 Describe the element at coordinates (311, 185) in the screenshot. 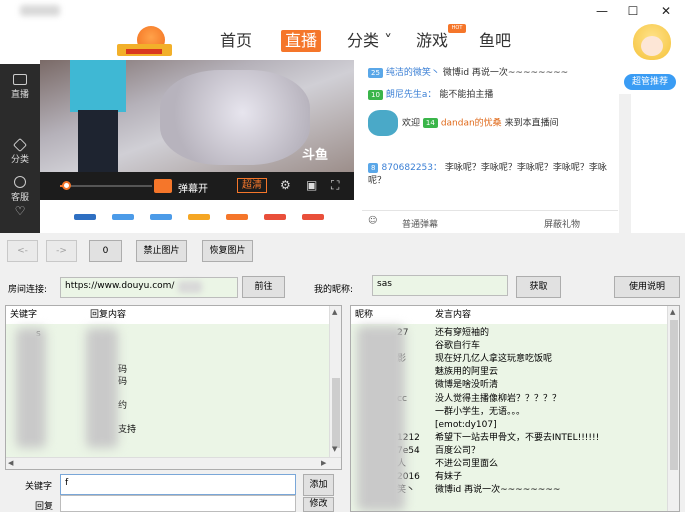

I see `screen-icon: ▣` at that location.